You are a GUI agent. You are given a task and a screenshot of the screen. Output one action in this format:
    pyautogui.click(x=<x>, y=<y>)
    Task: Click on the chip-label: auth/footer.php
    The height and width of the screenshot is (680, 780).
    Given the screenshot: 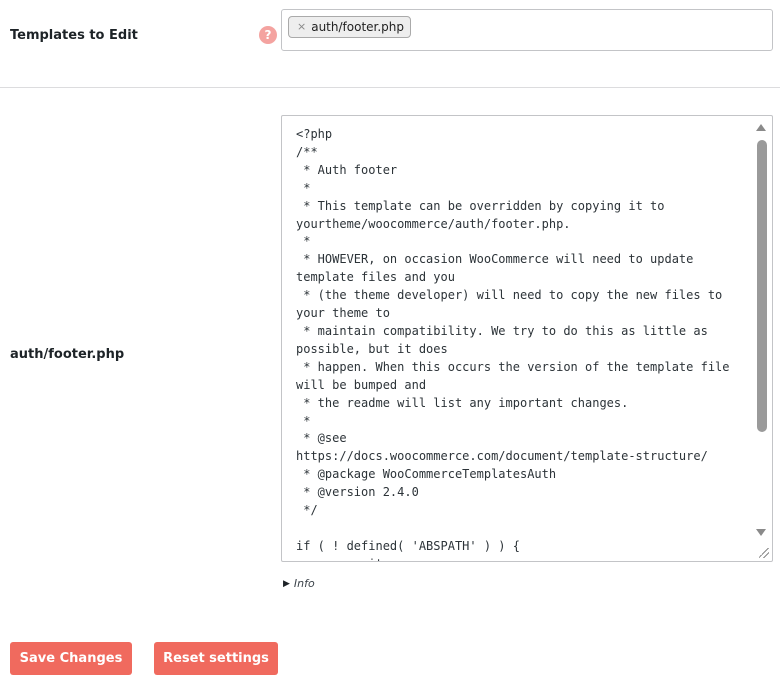 What is the action you would take?
    pyautogui.click(x=358, y=27)
    